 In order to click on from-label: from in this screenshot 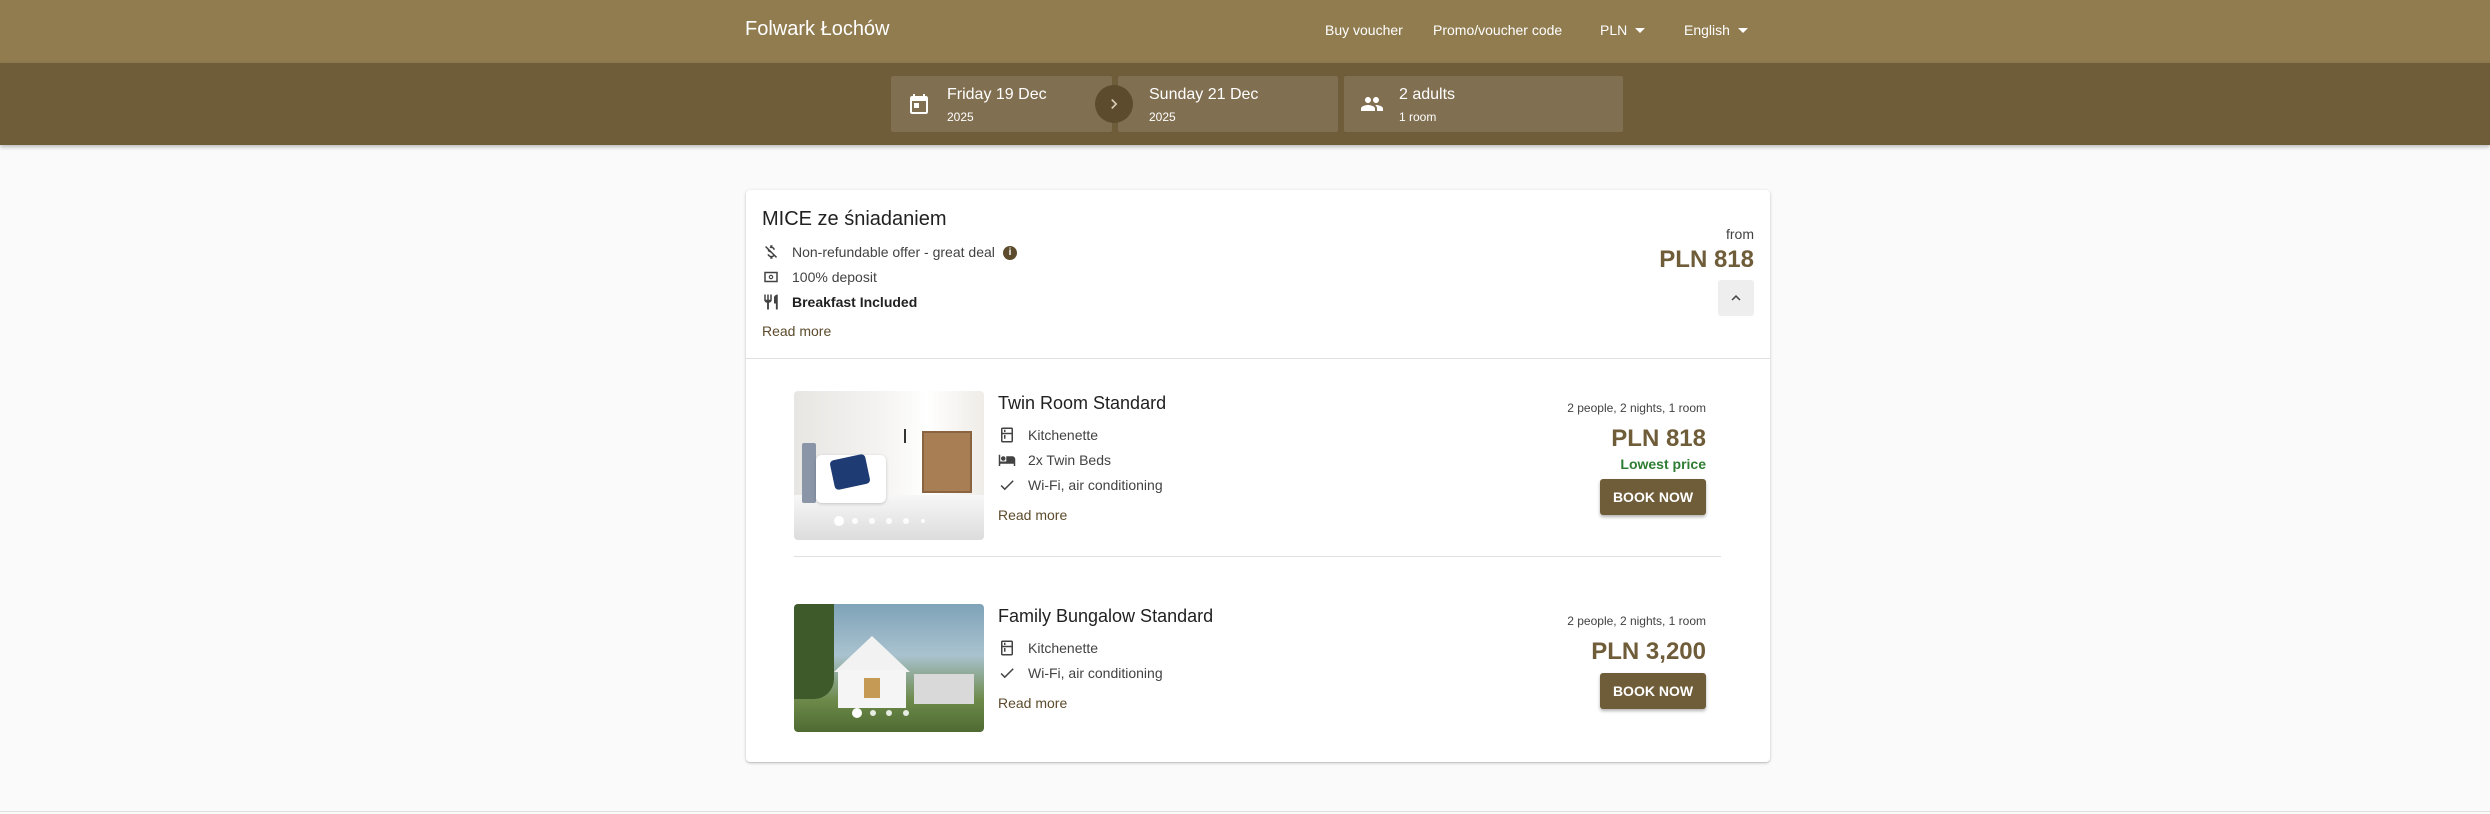, I will do `click(1740, 234)`.